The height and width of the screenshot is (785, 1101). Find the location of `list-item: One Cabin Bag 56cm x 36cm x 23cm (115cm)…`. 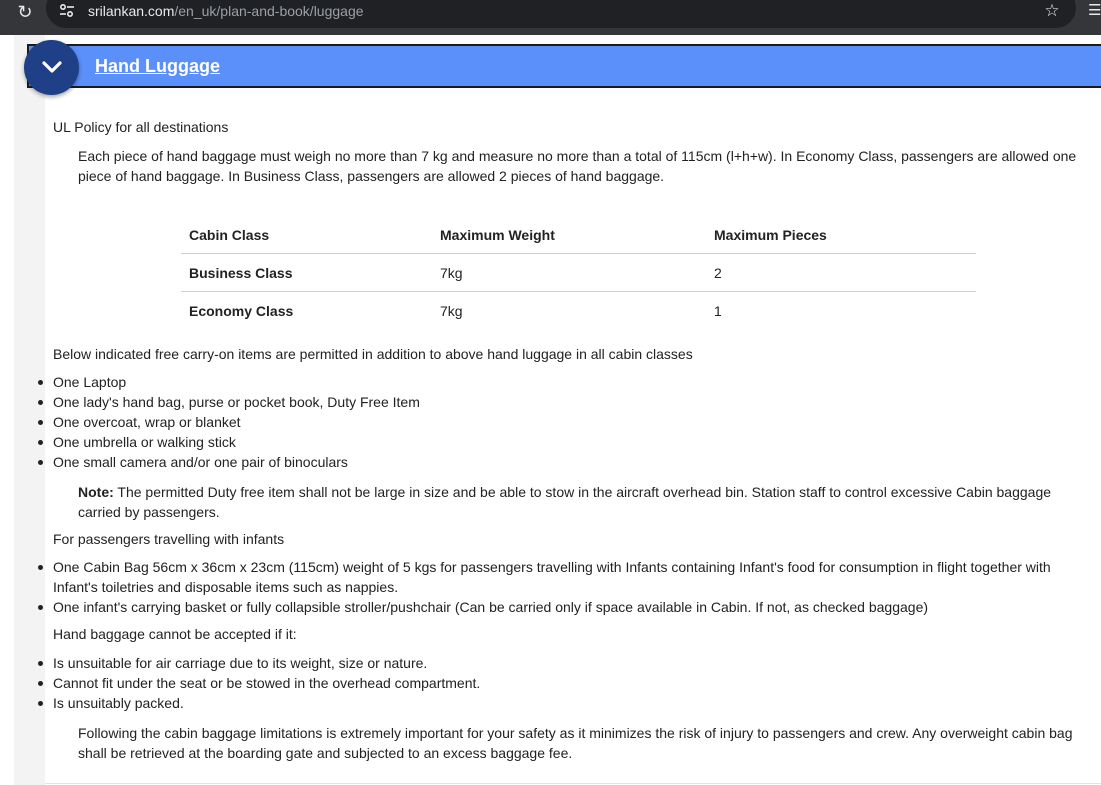

list-item: One Cabin Bag 56cm x 36cm x 23cm (115cm)… is located at coordinates (552, 577).